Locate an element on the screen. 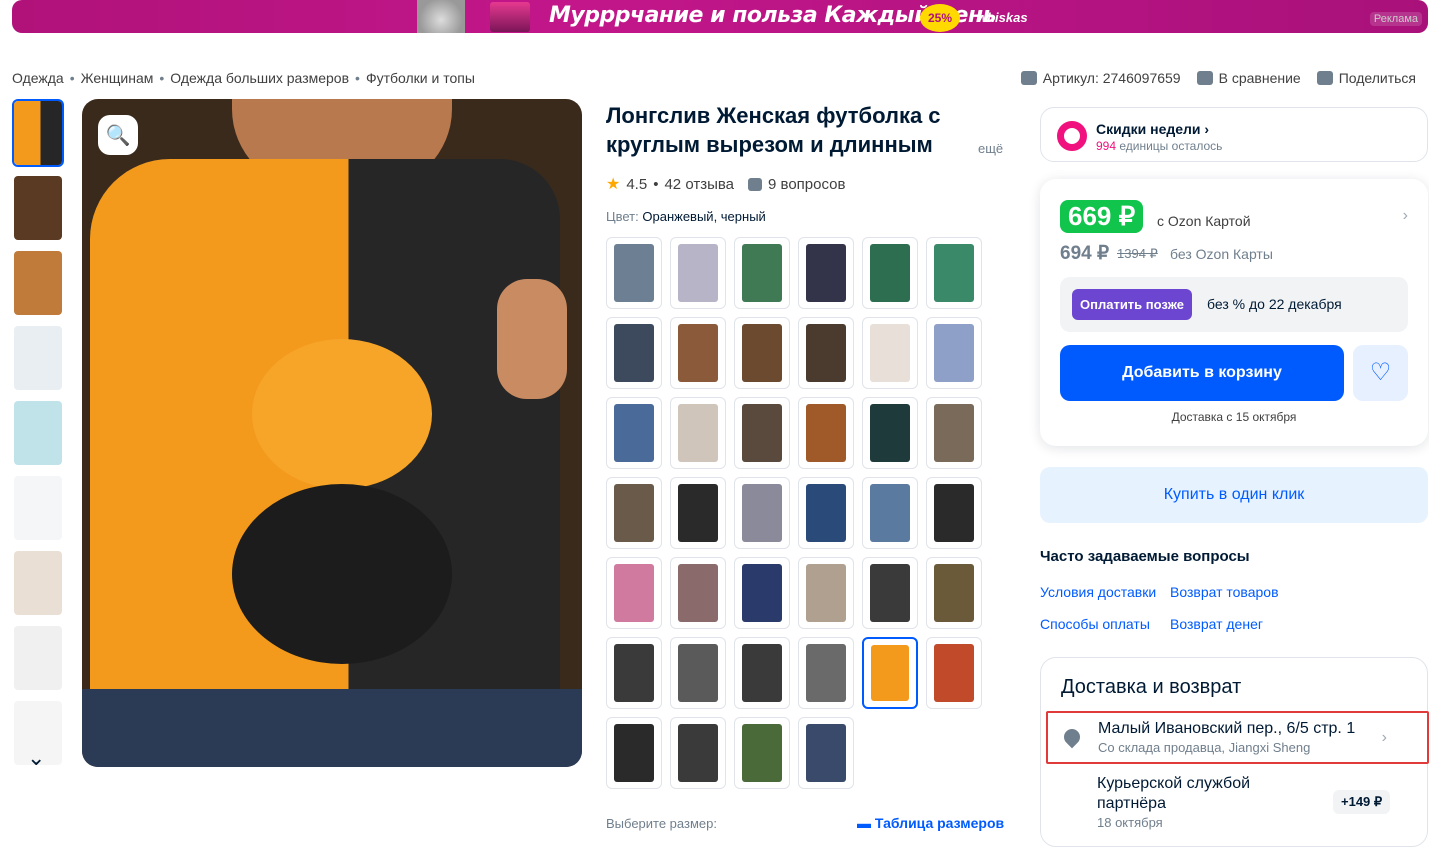 This screenshot has height=847, width=1429. faq-title: Часто задаваемые вопросы is located at coordinates (1145, 556).